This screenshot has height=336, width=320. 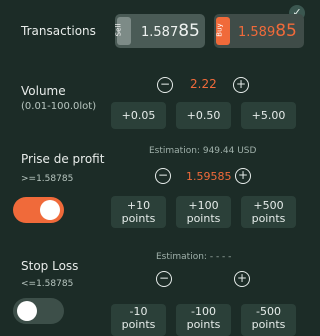 I want to click on sell-tag: Sell, so click(x=122, y=31).